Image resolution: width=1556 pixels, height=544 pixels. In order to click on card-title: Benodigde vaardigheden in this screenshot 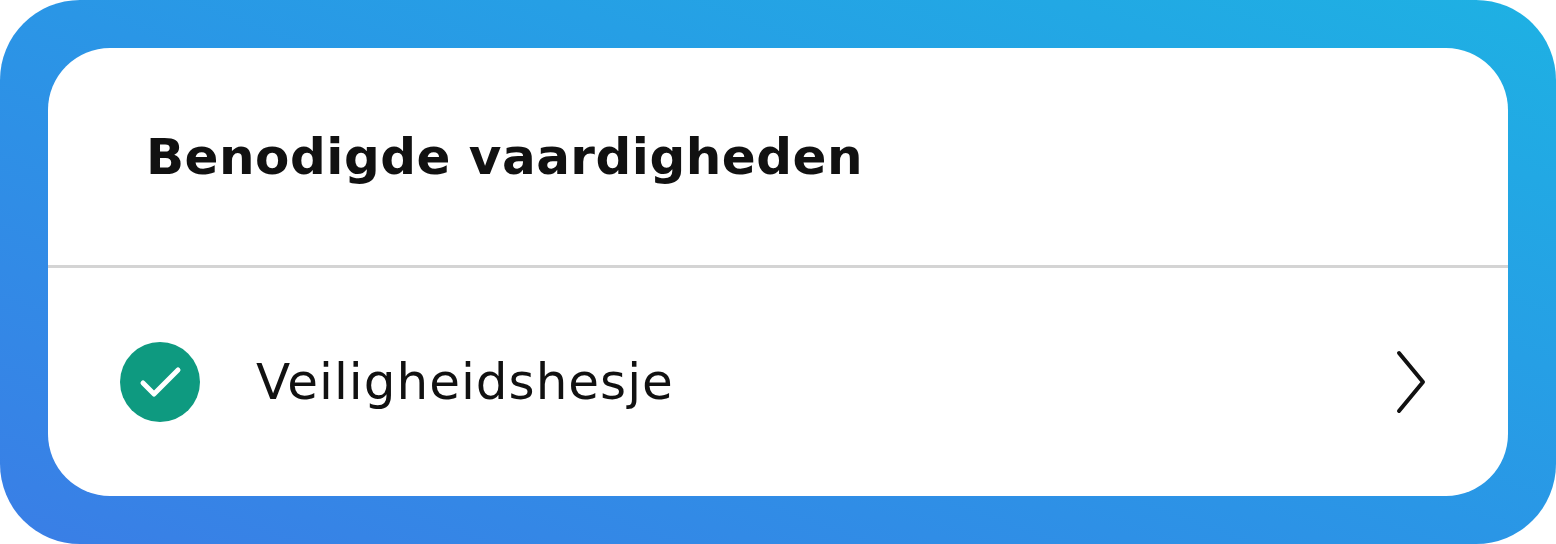, I will do `click(505, 156)`.